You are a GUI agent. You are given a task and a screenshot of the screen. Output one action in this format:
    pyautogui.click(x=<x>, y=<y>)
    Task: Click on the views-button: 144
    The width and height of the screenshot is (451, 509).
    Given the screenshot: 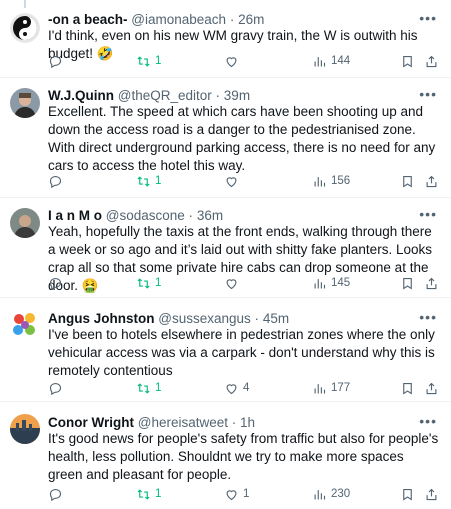 What is the action you would take?
    pyautogui.click(x=331, y=61)
    